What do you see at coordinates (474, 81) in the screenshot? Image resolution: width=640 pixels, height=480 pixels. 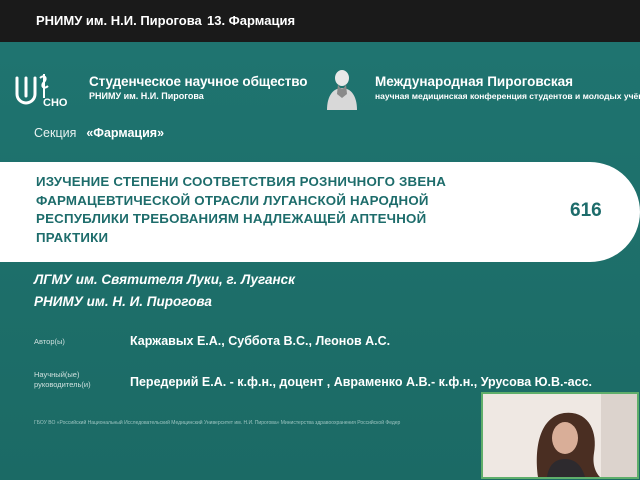 I see `conference-name: Международная Пироговская` at bounding box center [474, 81].